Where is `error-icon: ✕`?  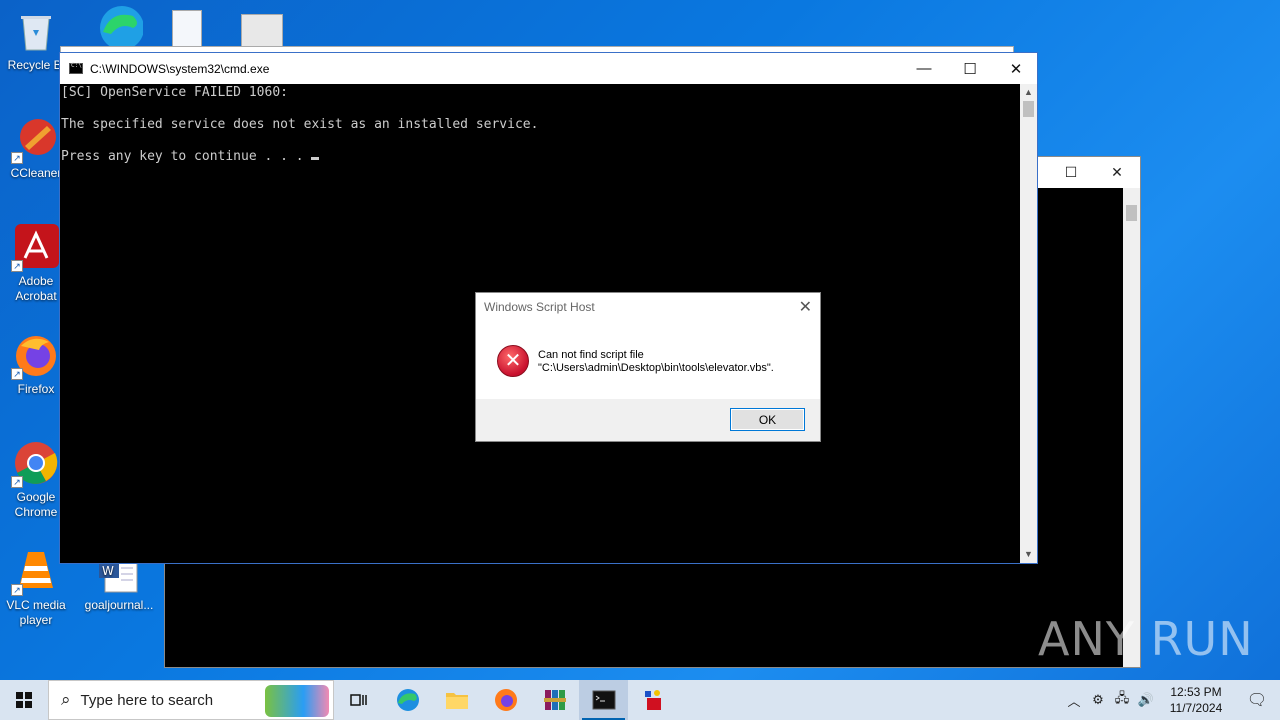
error-icon: ✕ is located at coordinates (513, 361).